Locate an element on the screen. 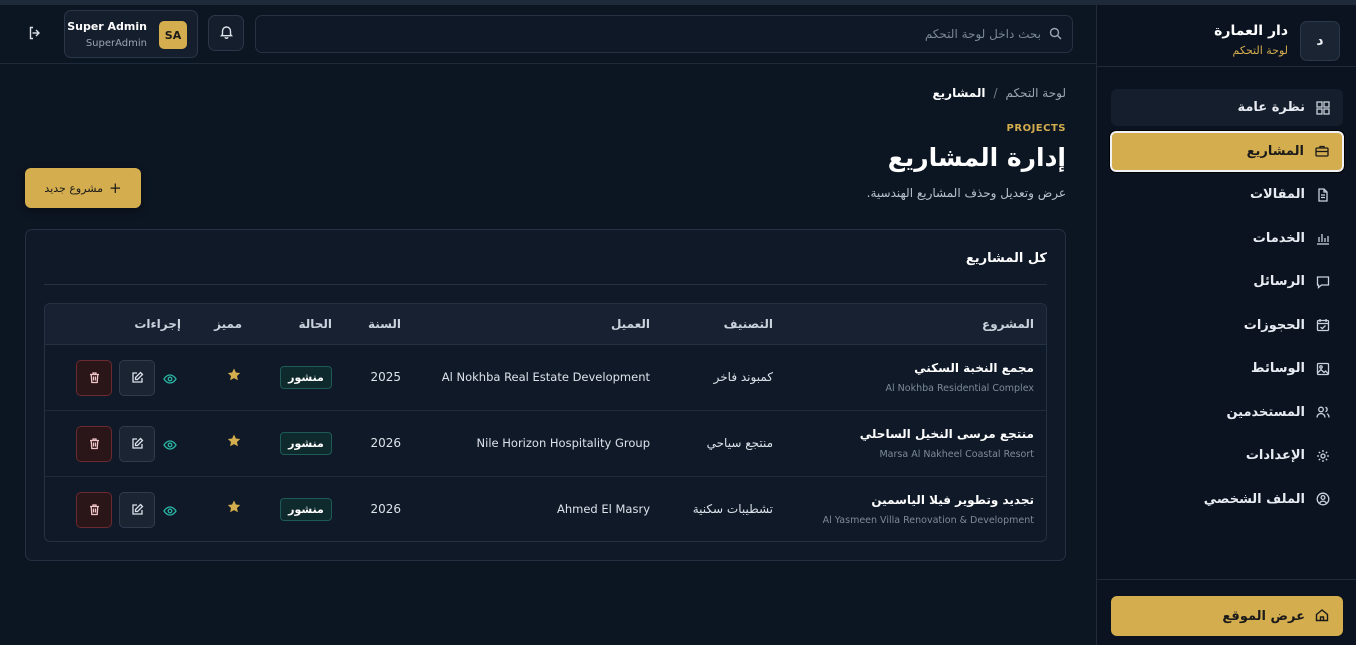 The width and height of the screenshot is (1356, 645). logout-button is located at coordinates (35, 35).